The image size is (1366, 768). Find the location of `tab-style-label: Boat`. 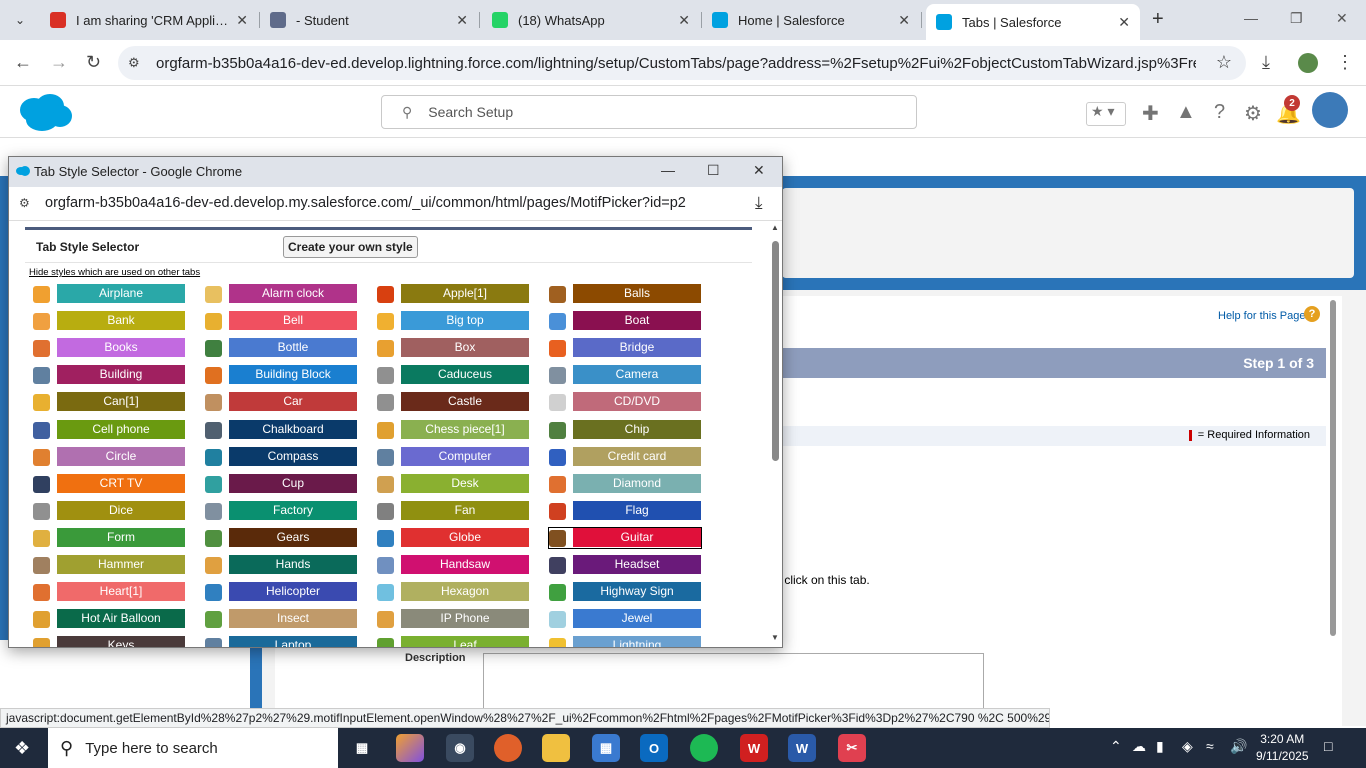

tab-style-label: Boat is located at coordinates (637, 321).